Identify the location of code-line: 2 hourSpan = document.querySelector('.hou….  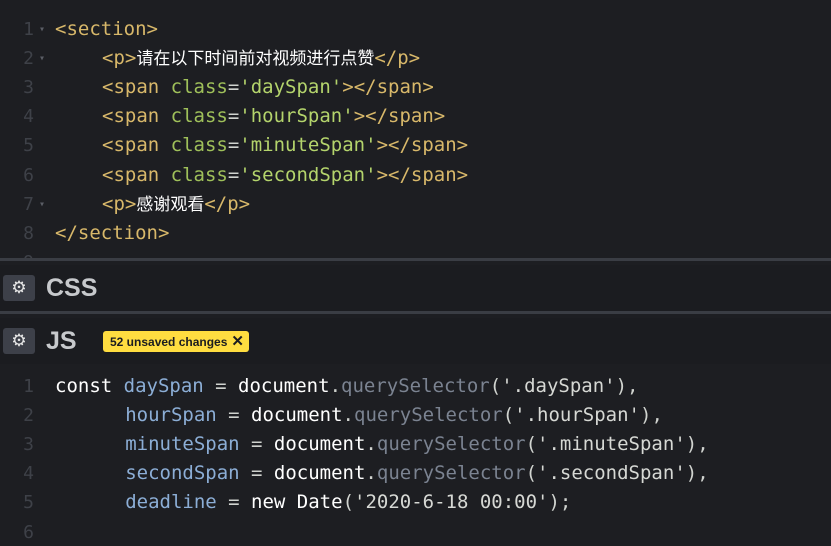
(415, 415).